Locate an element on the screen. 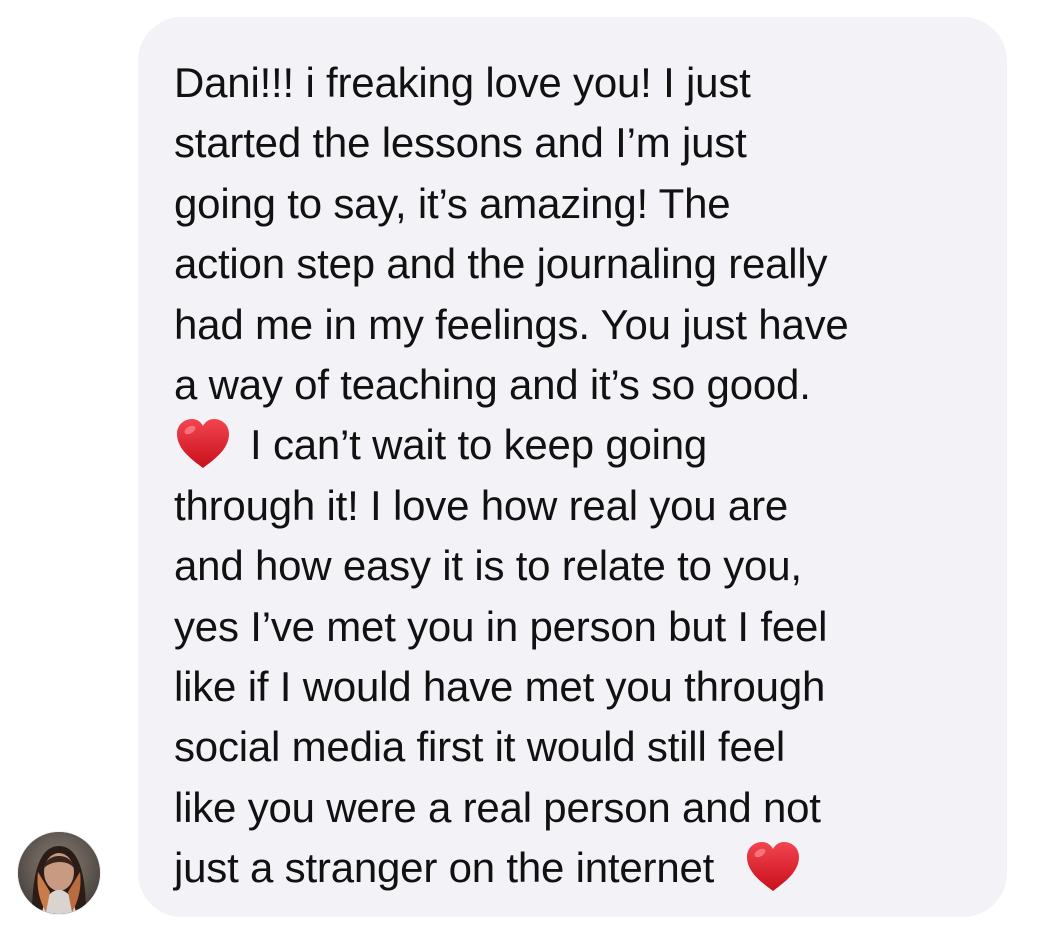  message-line: yes I’ve met you in person but I feel is located at coordinates (501, 626).